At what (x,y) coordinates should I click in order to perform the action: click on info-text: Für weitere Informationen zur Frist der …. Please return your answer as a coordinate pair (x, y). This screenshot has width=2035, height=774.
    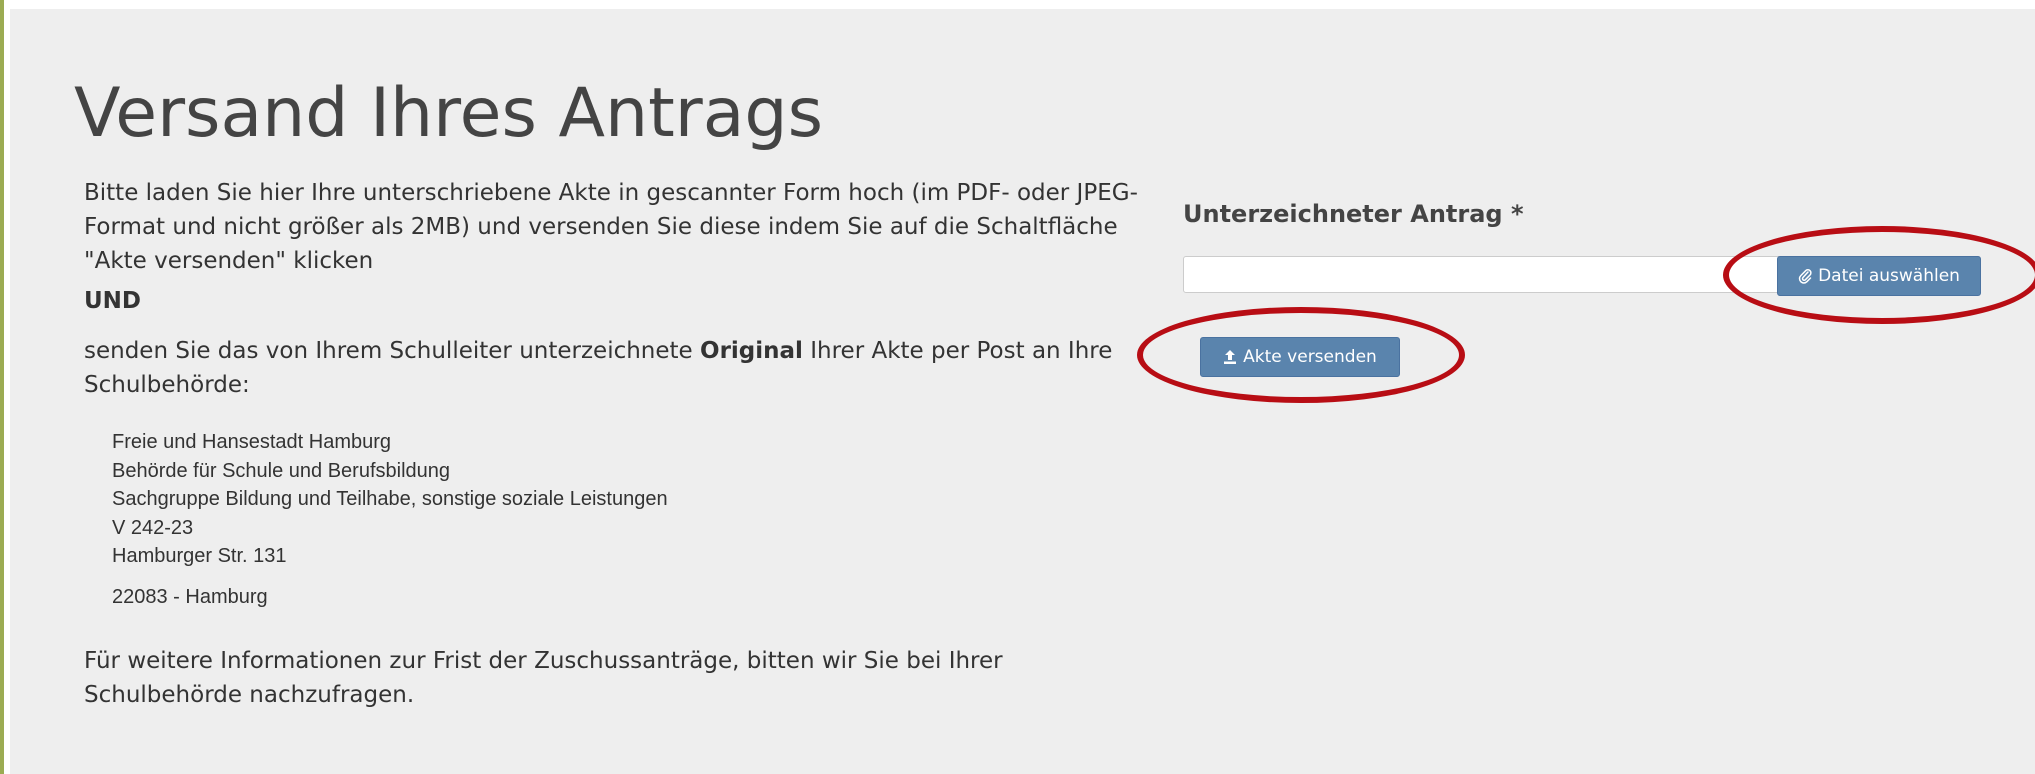
    Looking at the image, I should click on (543, 678).